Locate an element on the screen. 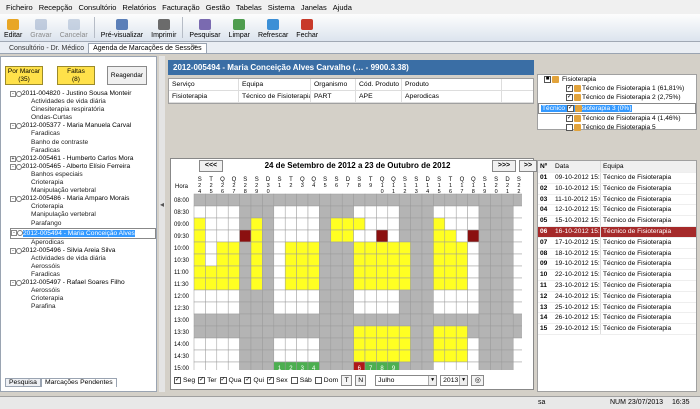  tree-patient-item: -2012-005486 - Maria Amparo Morais is located at coordinates (83, 199).